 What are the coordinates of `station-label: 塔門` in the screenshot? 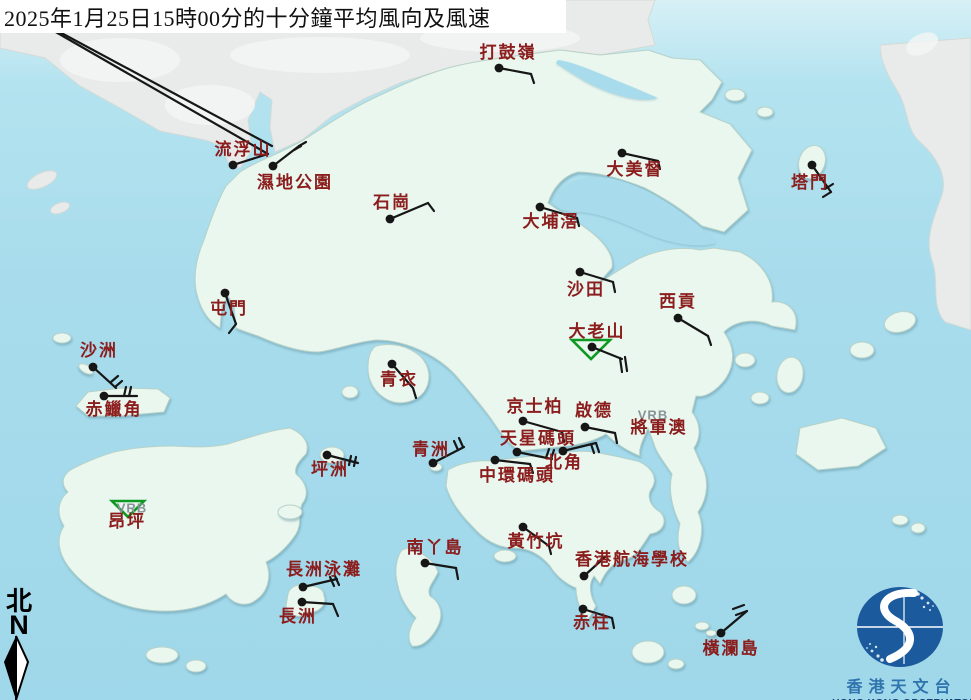 It's located at (810, 182).